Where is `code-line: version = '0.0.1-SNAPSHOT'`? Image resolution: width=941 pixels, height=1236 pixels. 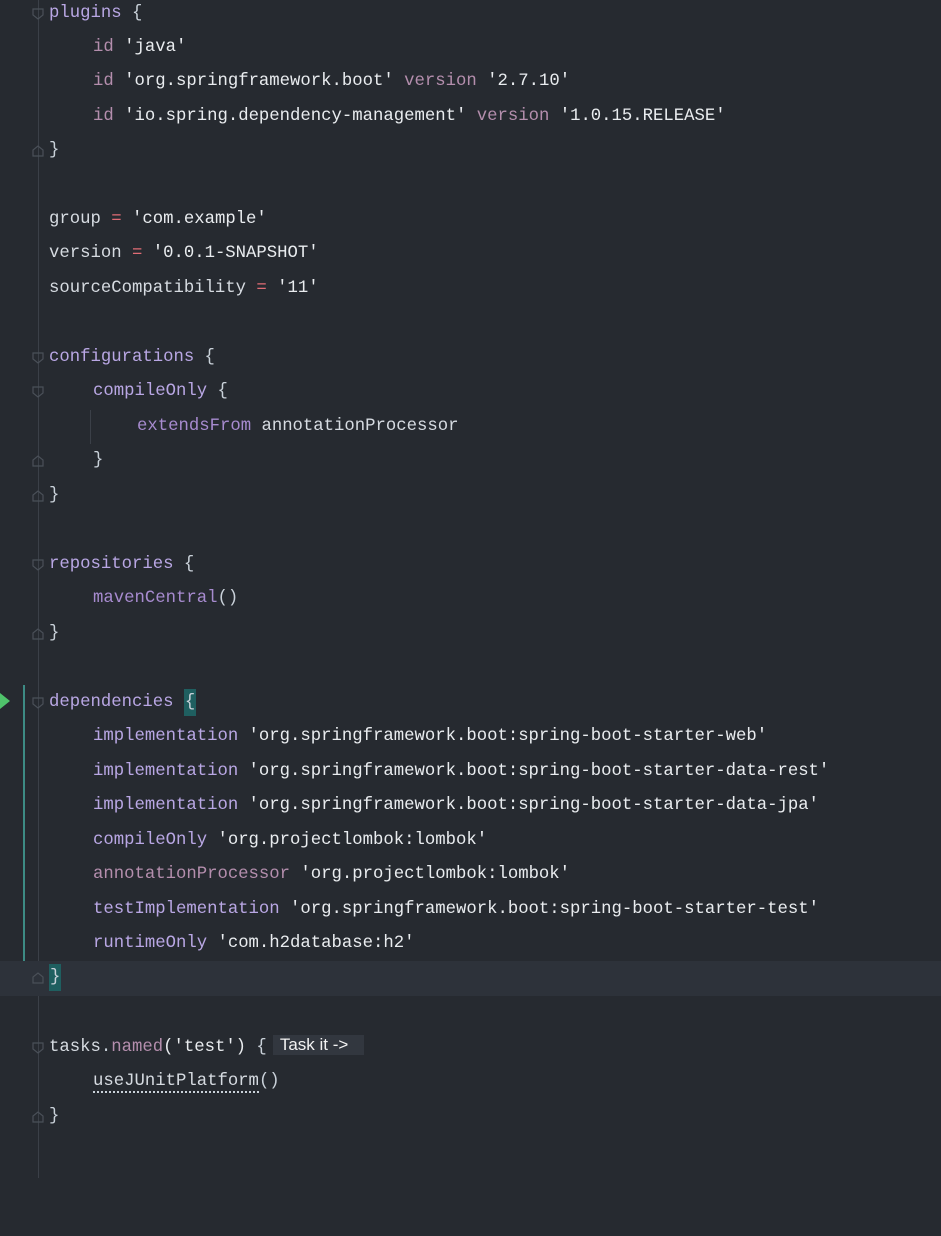 code-line: version = '0.0.1-SNAPSHOT' is located at coordinates (470, 254).